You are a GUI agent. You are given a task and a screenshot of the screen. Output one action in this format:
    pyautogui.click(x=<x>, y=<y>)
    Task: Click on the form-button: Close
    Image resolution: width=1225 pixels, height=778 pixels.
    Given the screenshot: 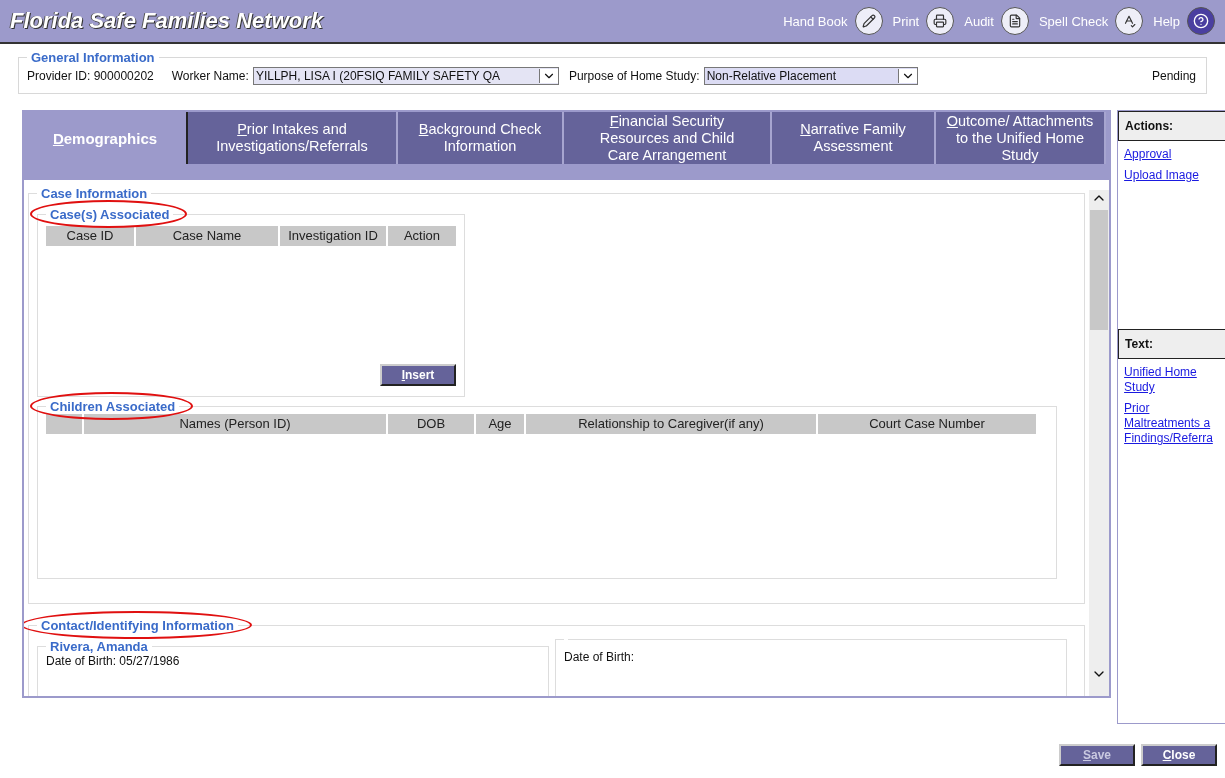 What is the action you would take?
    pyautogui.click(x=1179, y=755)
    